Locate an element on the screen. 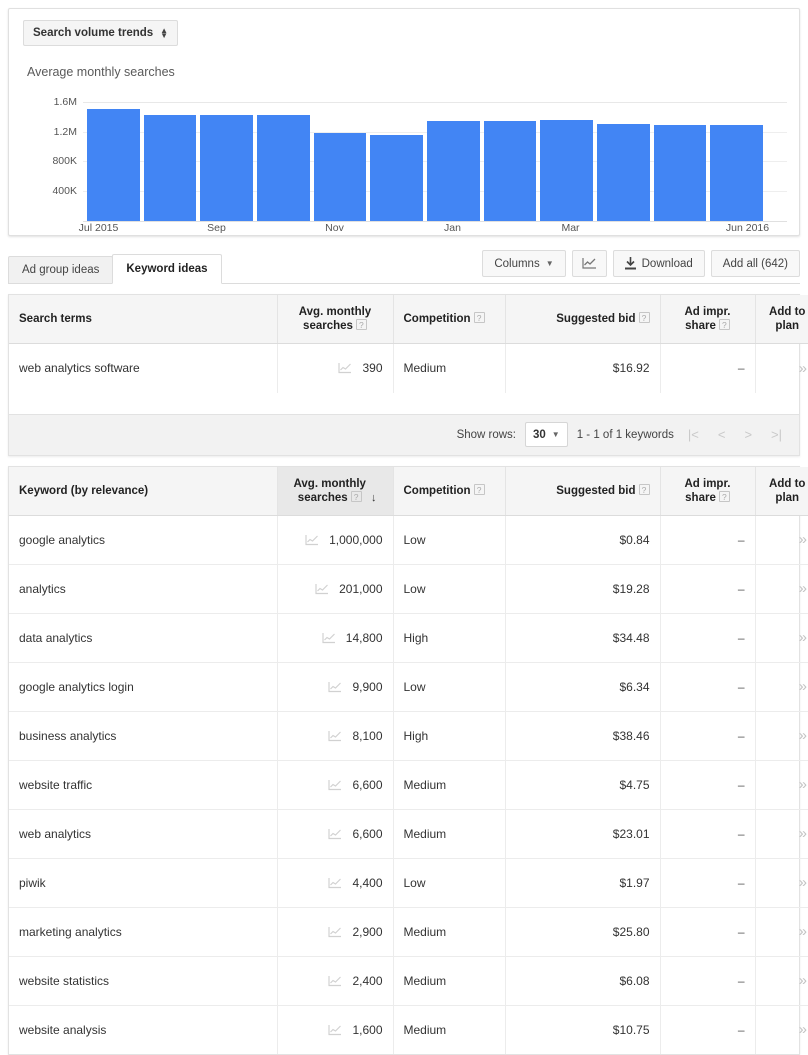  first-page-button: |< is located at coordinates (693, 434).